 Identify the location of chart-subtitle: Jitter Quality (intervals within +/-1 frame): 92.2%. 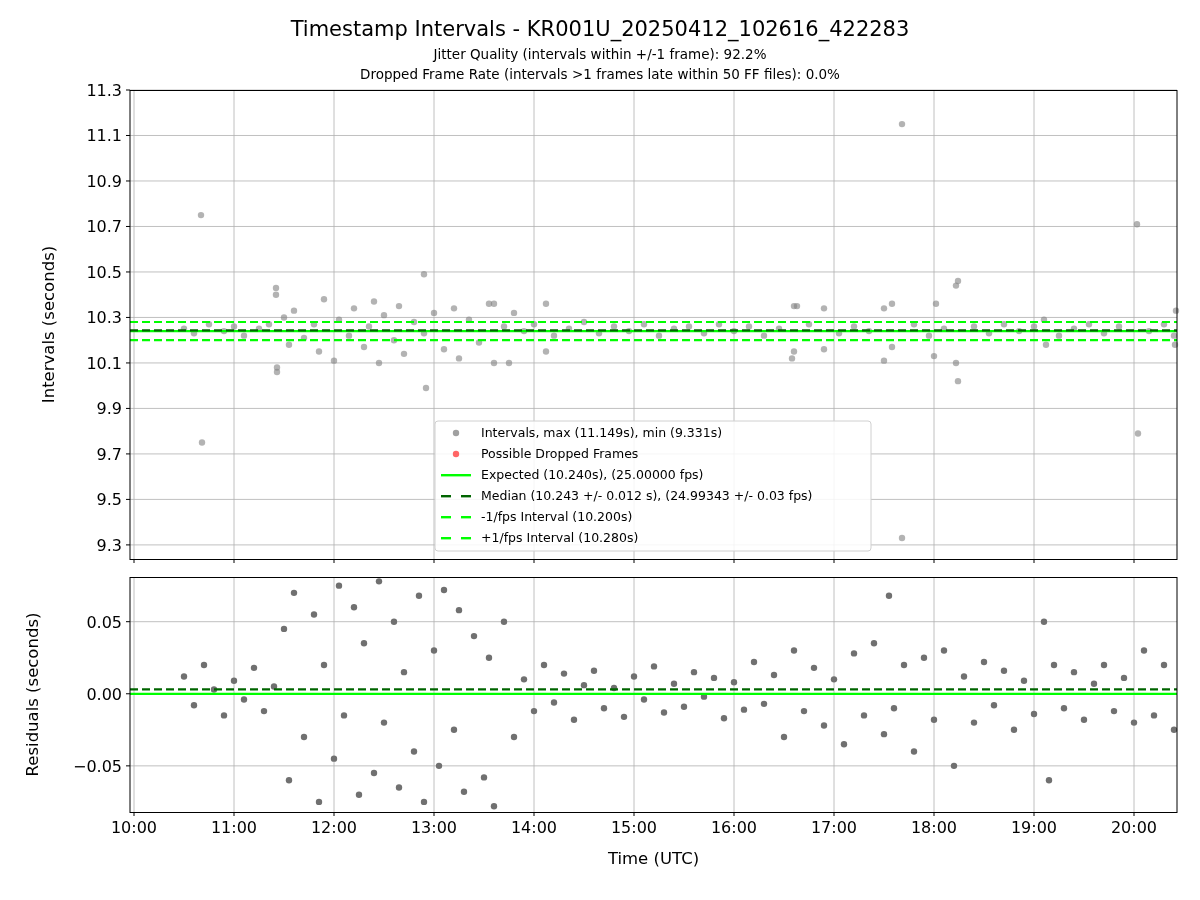
(600, 54).